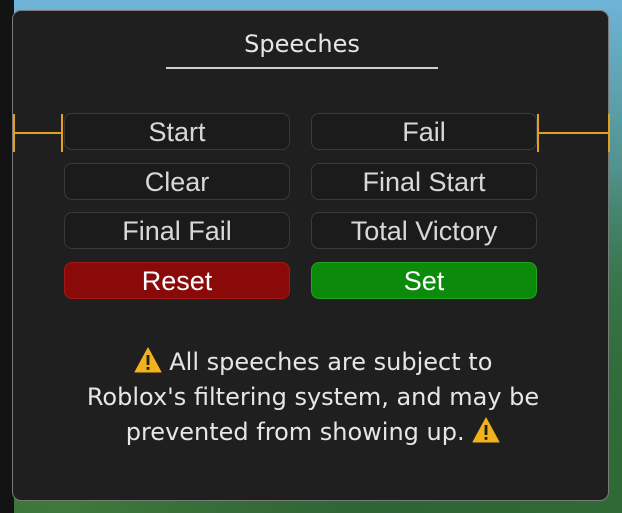 The height and width of the screenshot is (513, 622). What do you see at coordinates (313, 432) in the screenshot?
I see `notice-line-3: prevented from showing up.` at bounding box center [313, 432].